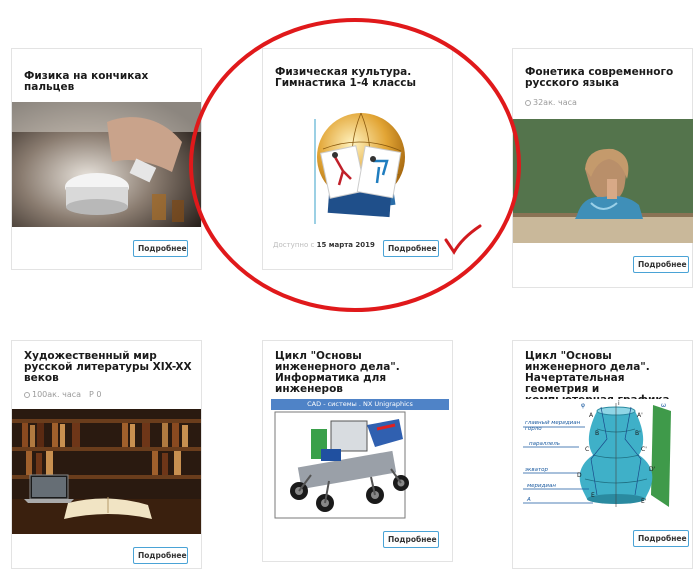 This screenshot has height=569, width=693. I want to click on diagram-label: D, so click(579, 475).